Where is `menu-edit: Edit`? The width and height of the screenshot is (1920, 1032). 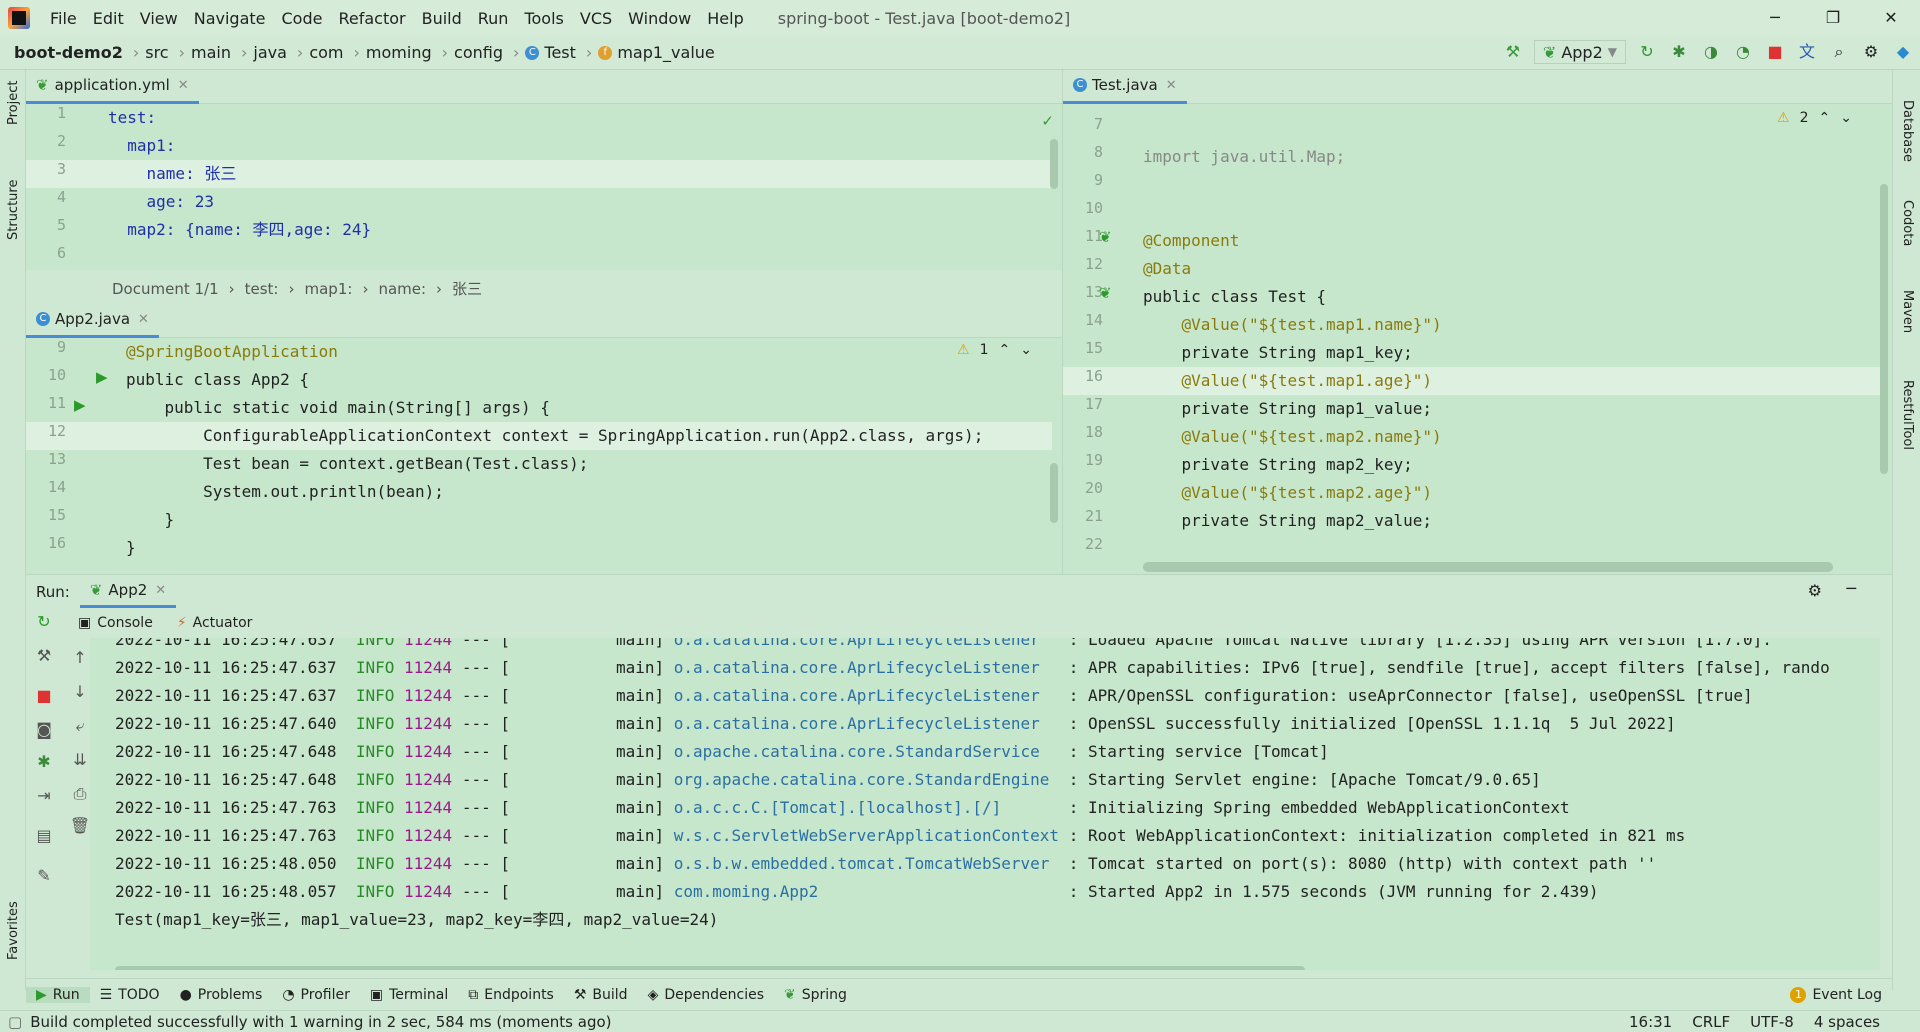 menu-edit: Edit is located at coordinates (108, 18).